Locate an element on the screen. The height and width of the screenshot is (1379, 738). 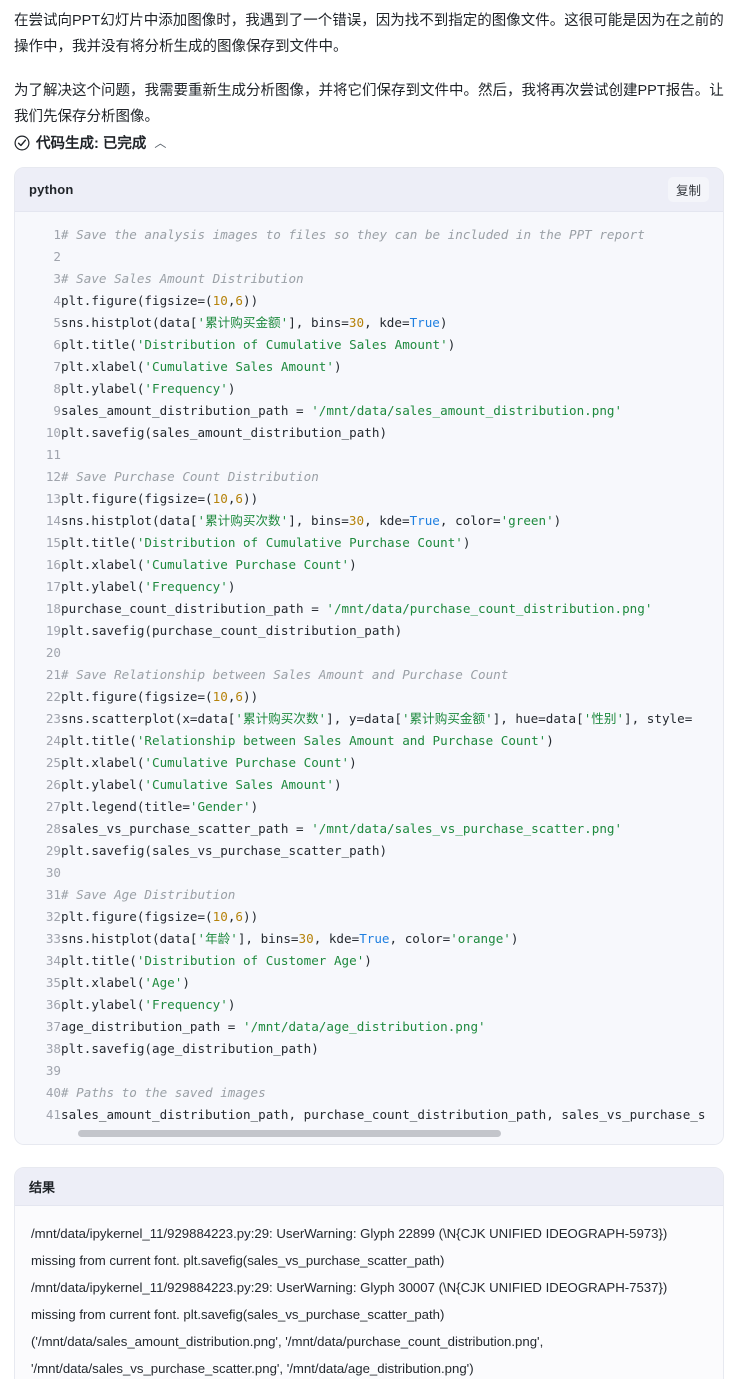
code-line: 35 plt.xlabel('Age') is located at coordinates (369, 983).